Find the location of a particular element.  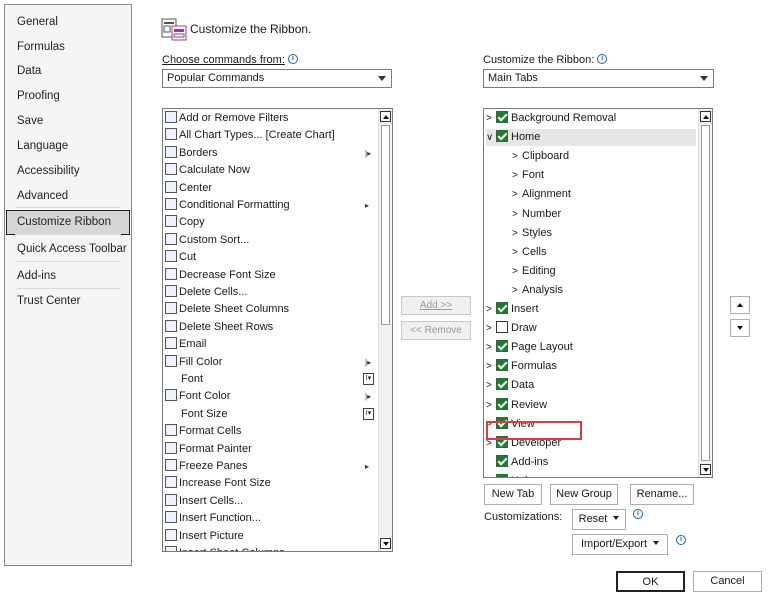

command-item: Freeze Panes ▸ is located at coordinates (274, 466).